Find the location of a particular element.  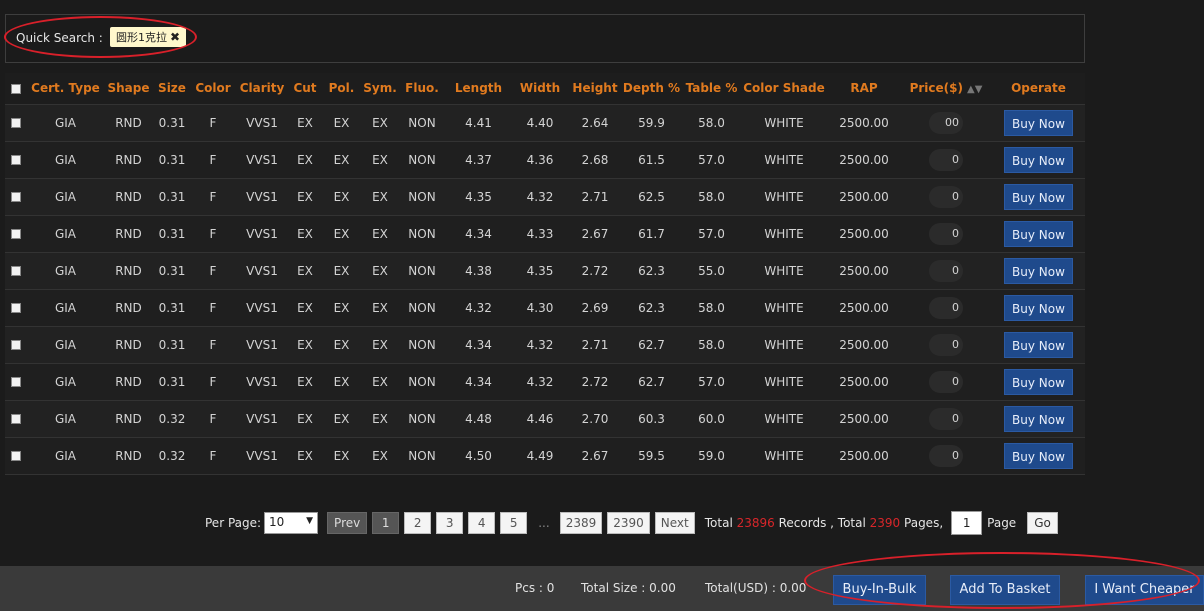

cell-table-pct: 57.0 is located at coordinates (711, 234).